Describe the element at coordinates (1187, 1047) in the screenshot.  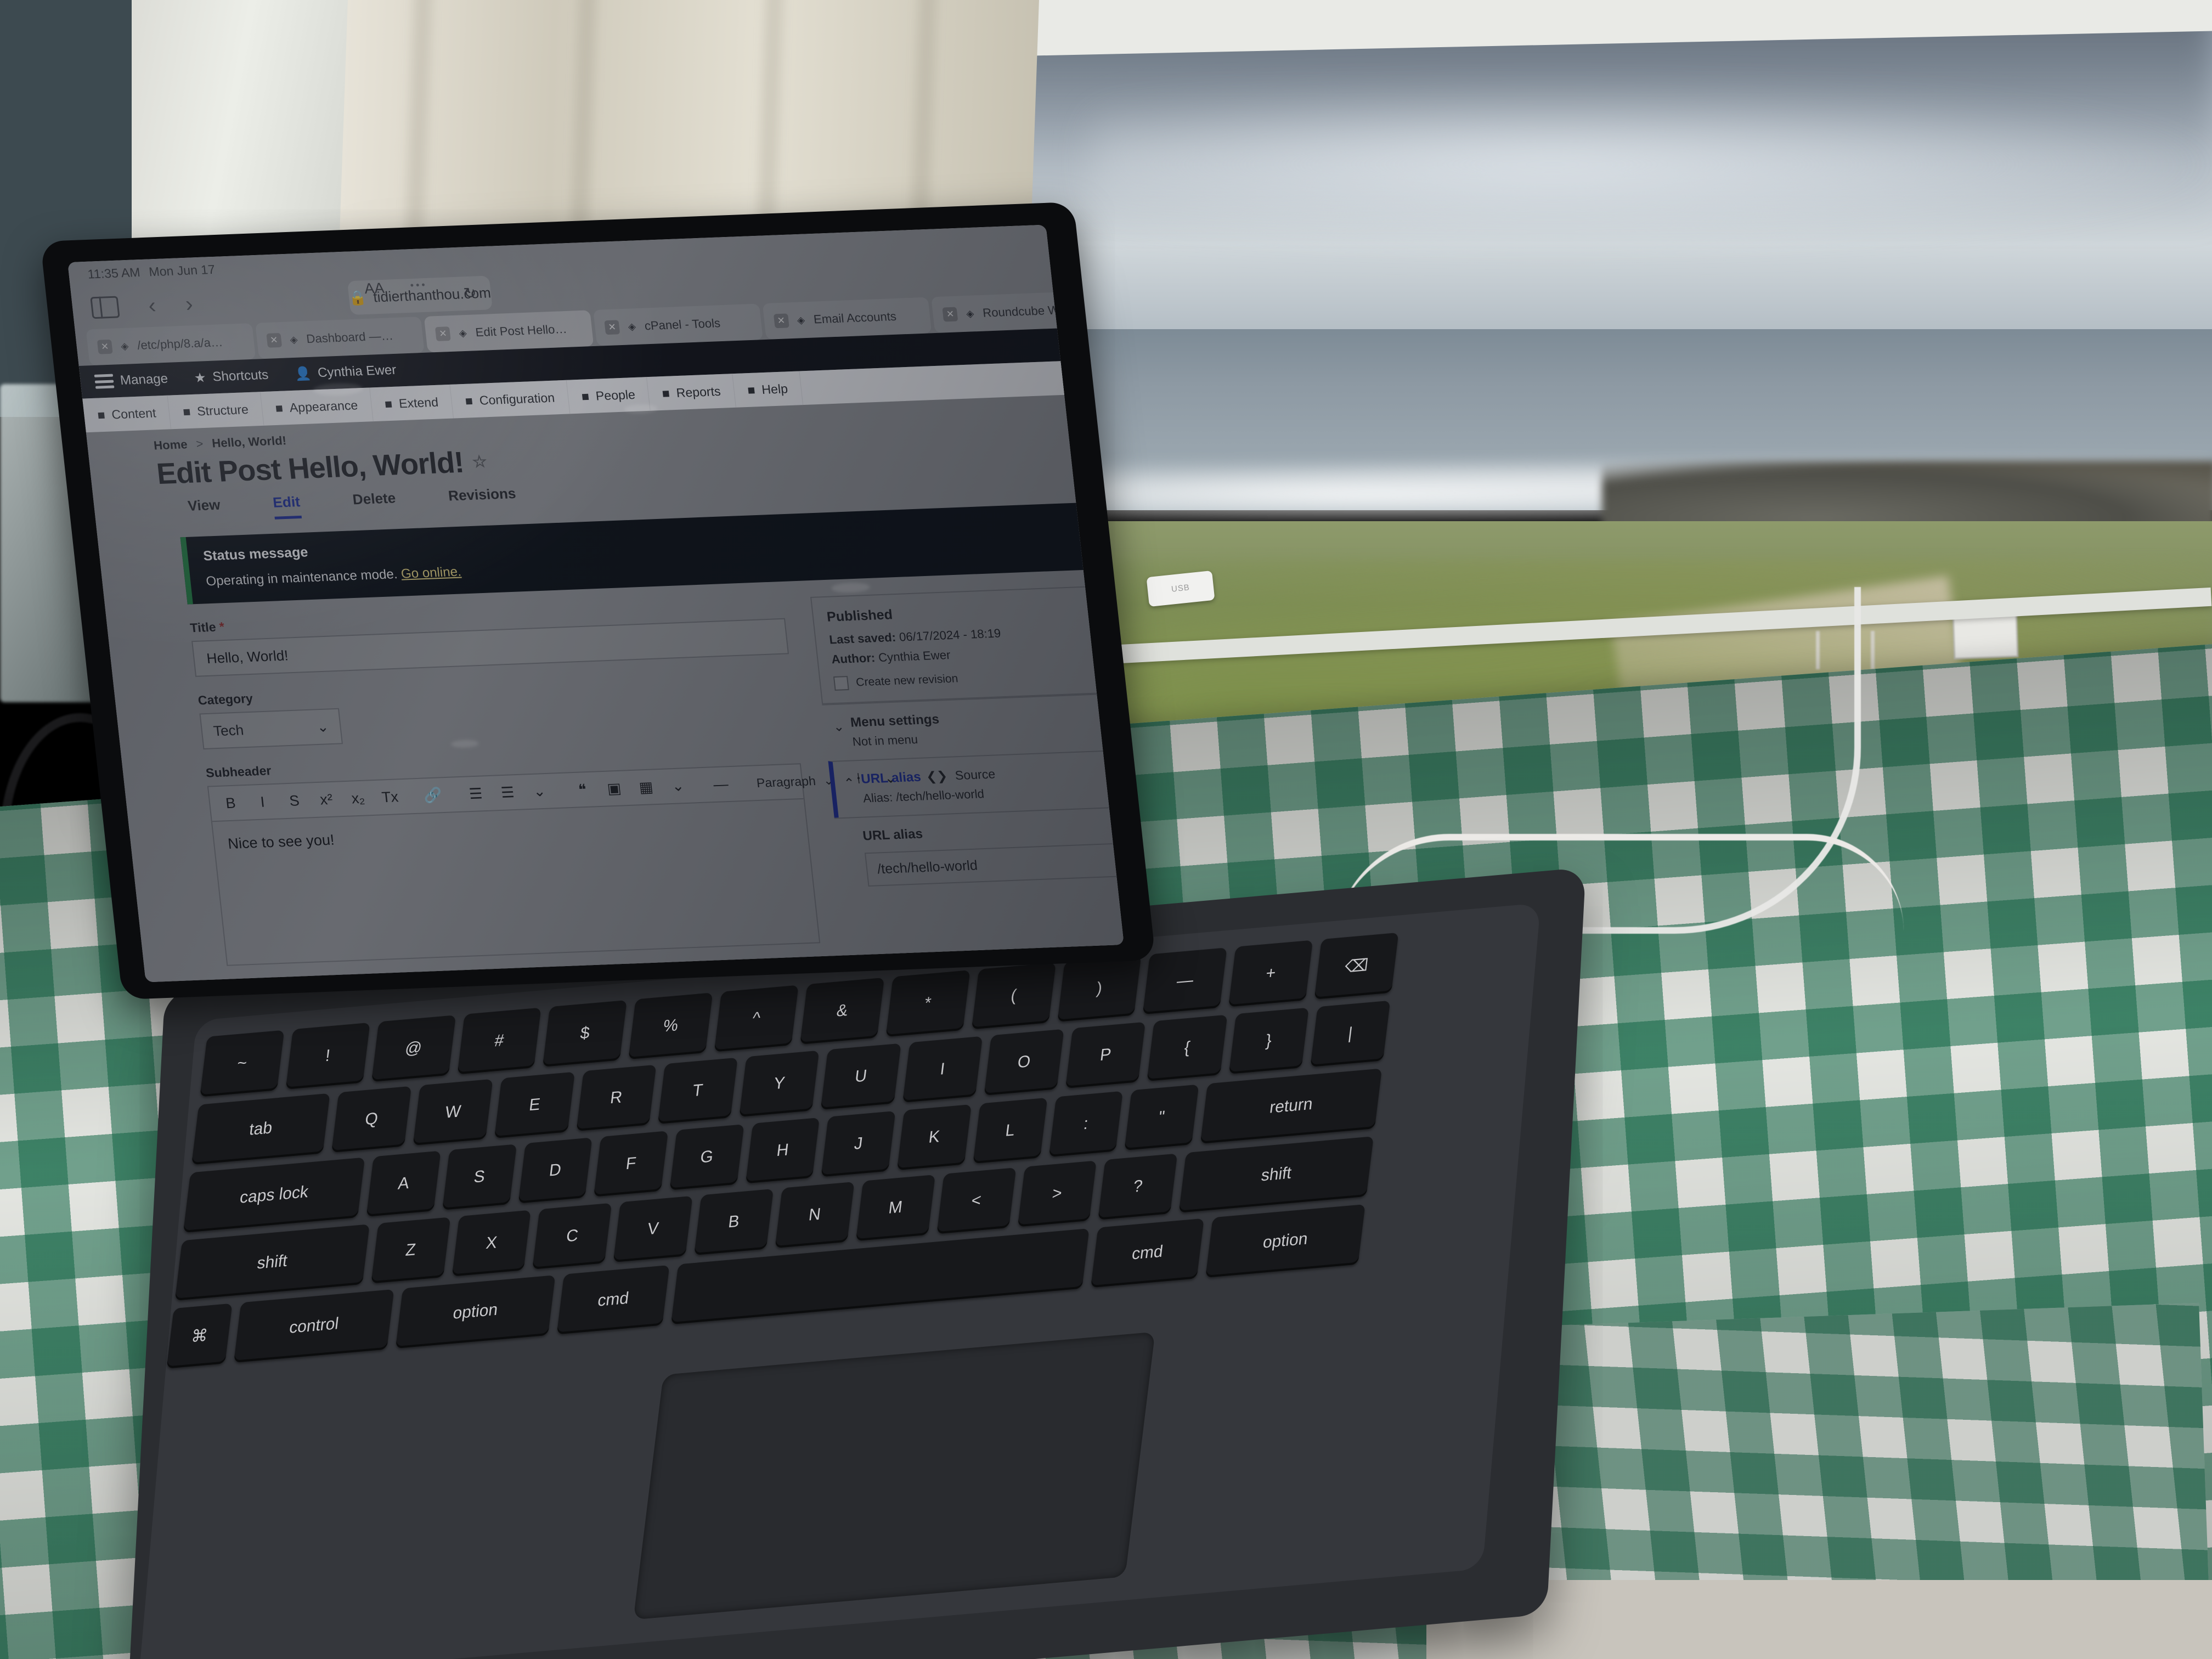
I see `key-{: {` at that location.